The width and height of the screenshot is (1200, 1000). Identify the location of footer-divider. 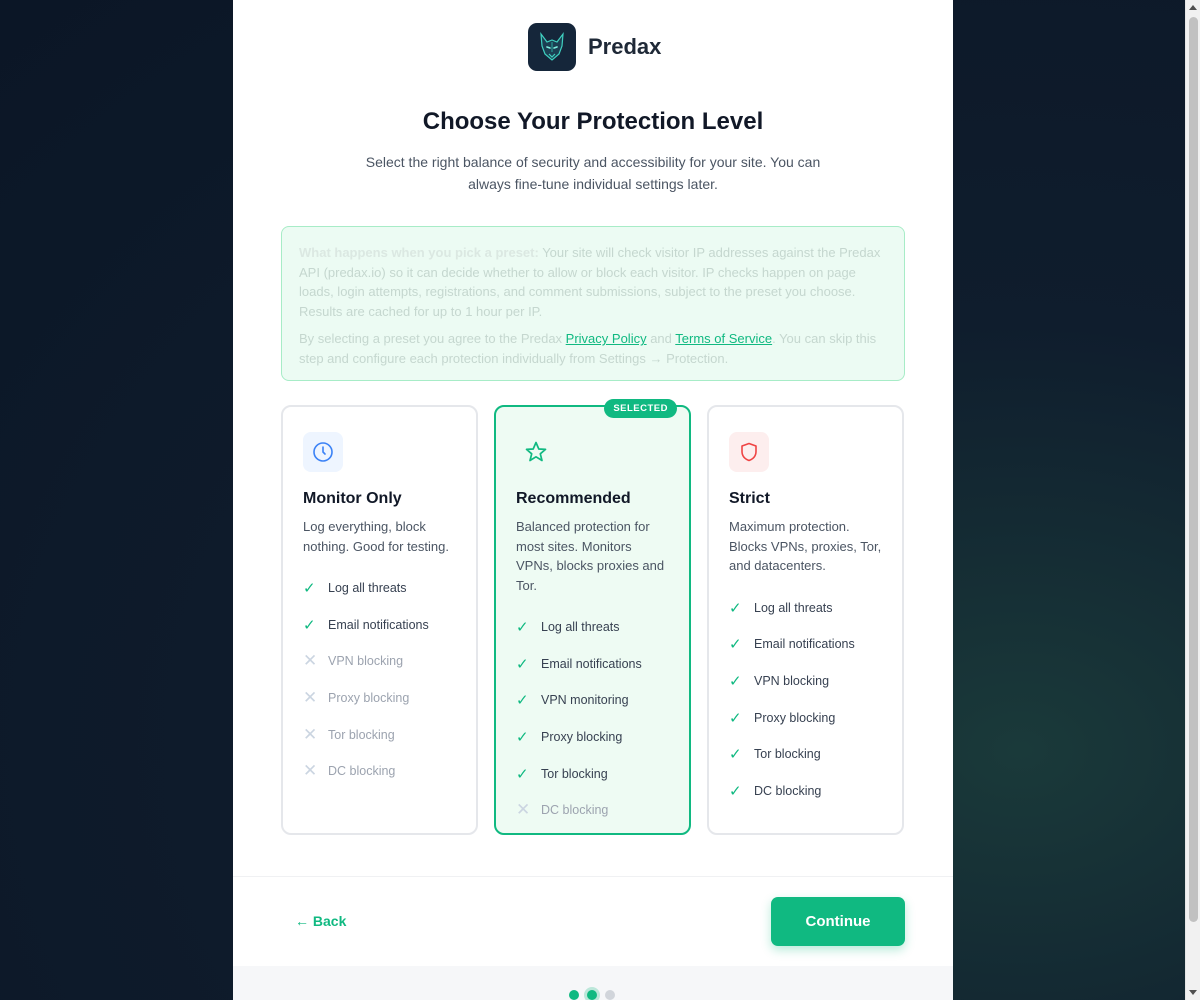
(593, 876).